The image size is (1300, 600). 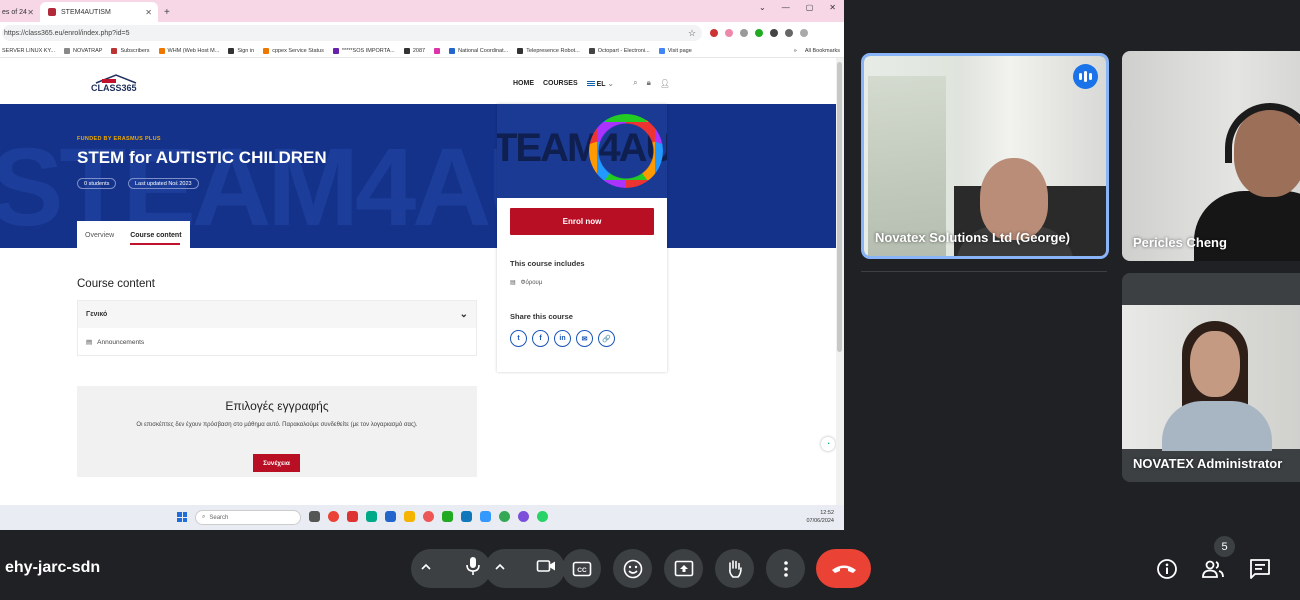 I want to click on bookmark: cppex Service Status, so click(x=293, y=50).